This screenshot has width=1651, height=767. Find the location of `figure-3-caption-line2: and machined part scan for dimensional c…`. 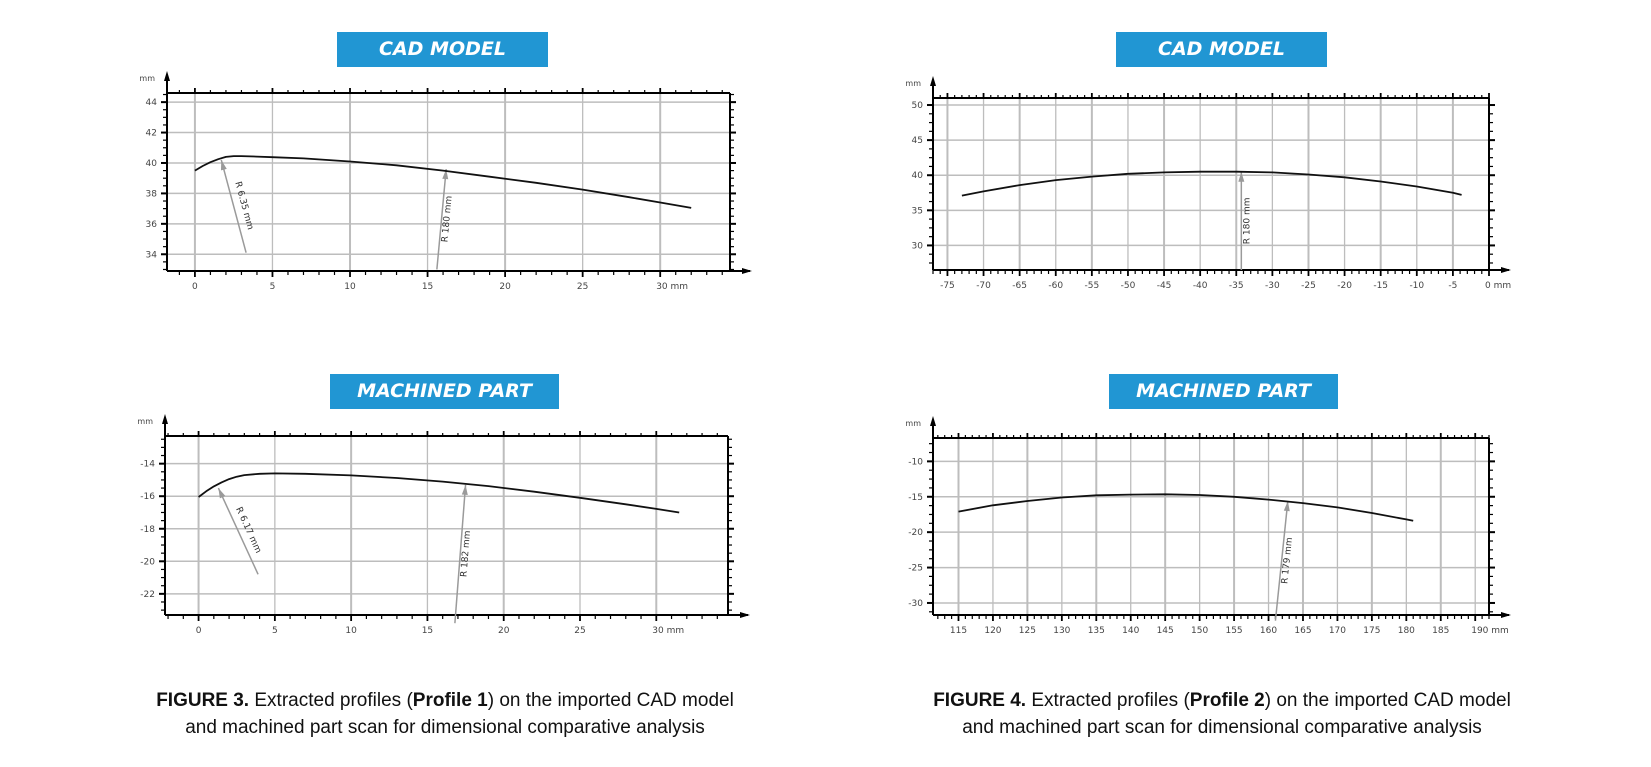

figure-3-caption-line2: and machined part scan for dimensional c… is located at coordinates (445, 727).